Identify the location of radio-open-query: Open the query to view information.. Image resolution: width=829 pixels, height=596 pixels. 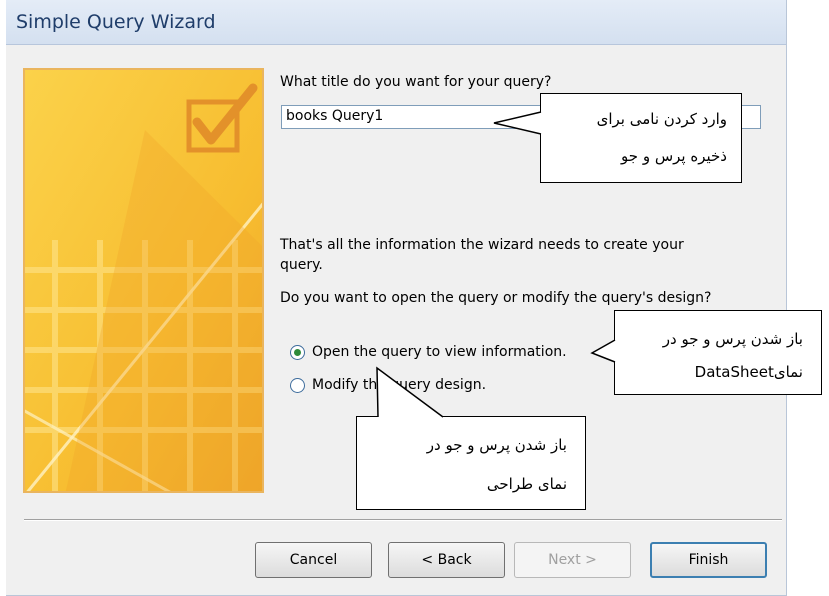
(428, 352).